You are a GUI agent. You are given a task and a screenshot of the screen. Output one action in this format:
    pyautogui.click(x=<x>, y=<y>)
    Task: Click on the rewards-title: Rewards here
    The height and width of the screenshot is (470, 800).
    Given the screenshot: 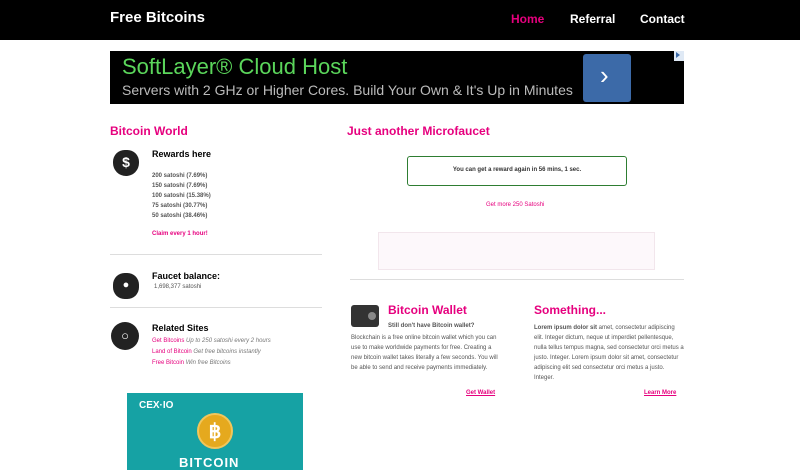 What is the action you would take?
    pyautogui.click(x=182, y=154)
    